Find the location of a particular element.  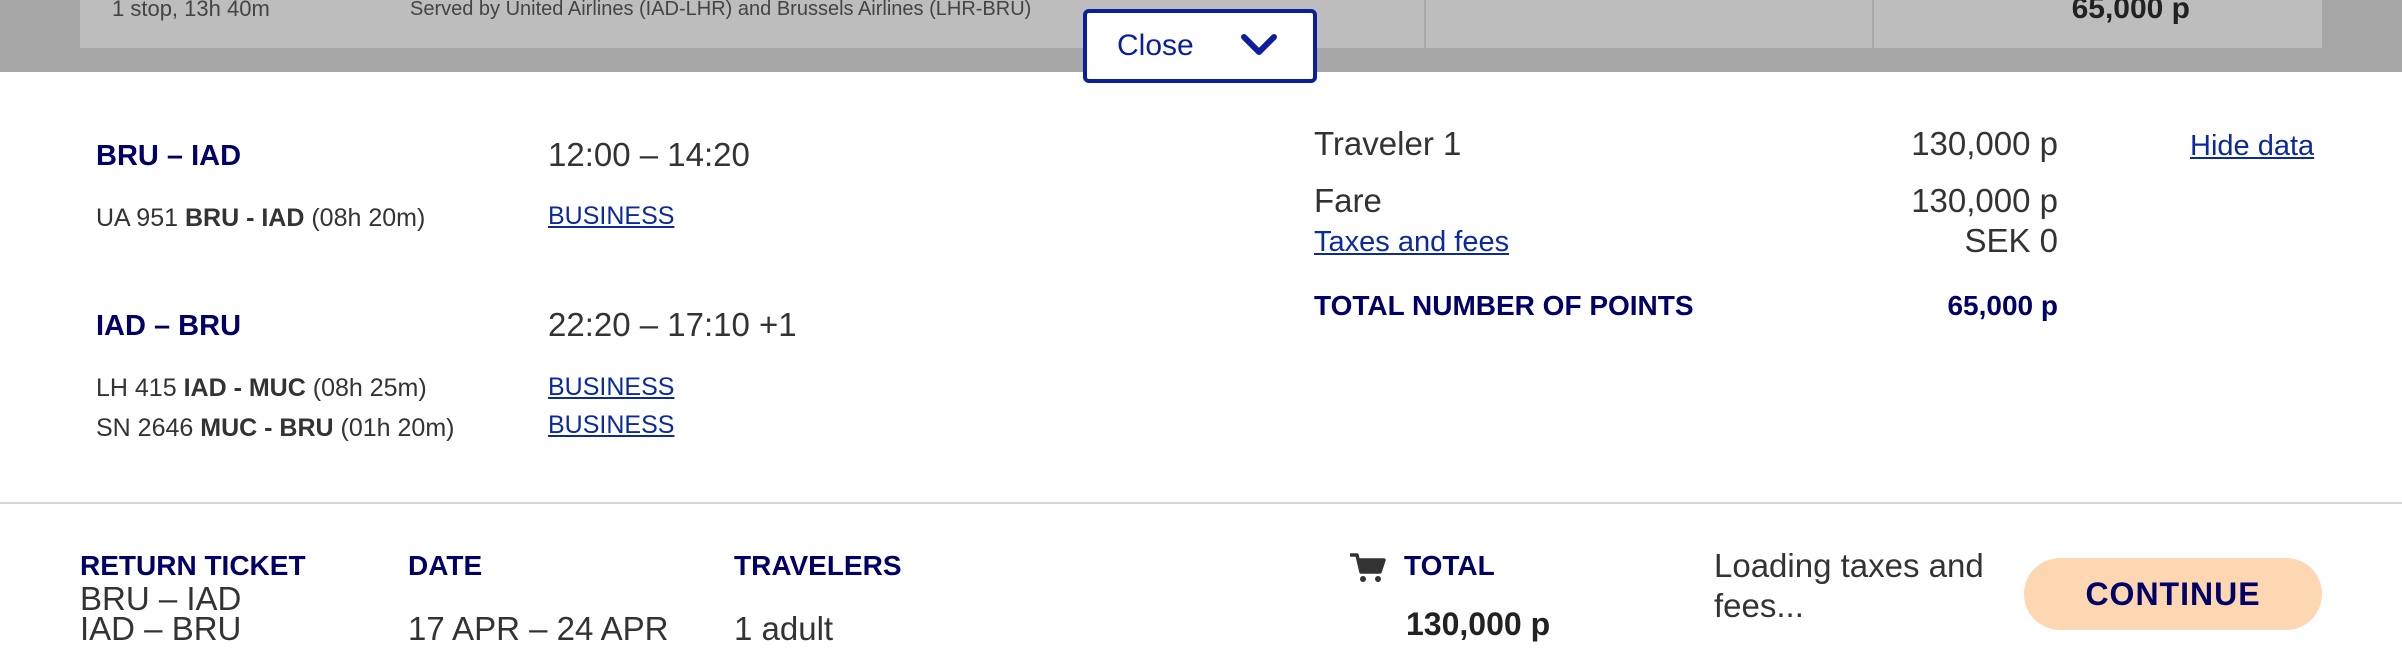

flight-number: UA 951 is located at coordinates (137, 218).